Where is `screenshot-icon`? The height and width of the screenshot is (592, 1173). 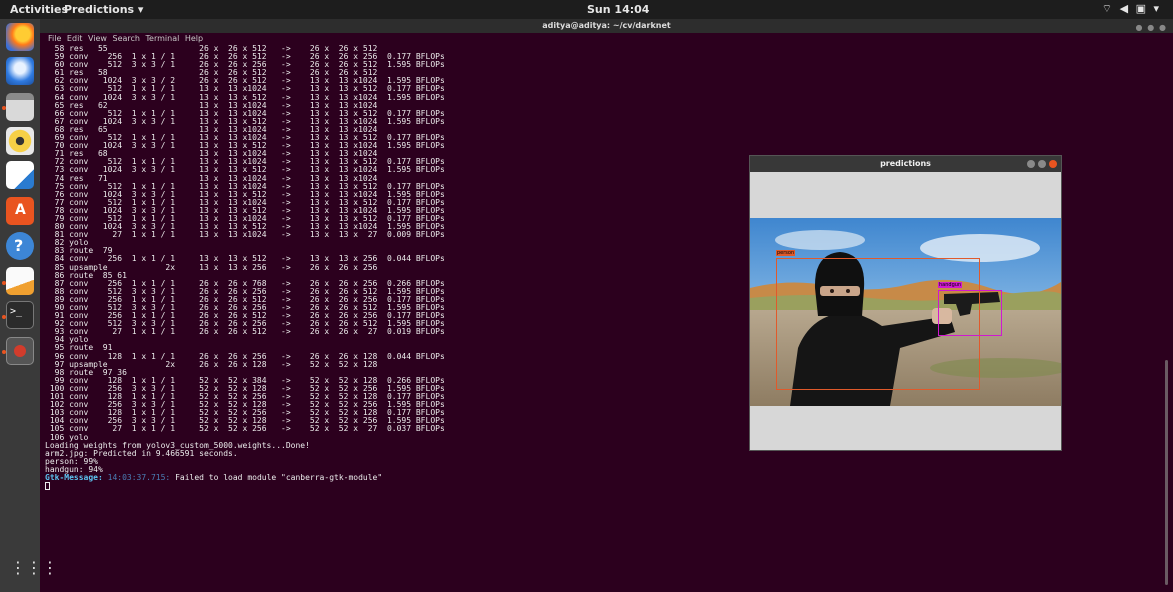
screenshot-icon is located at coordinates (20, 351).